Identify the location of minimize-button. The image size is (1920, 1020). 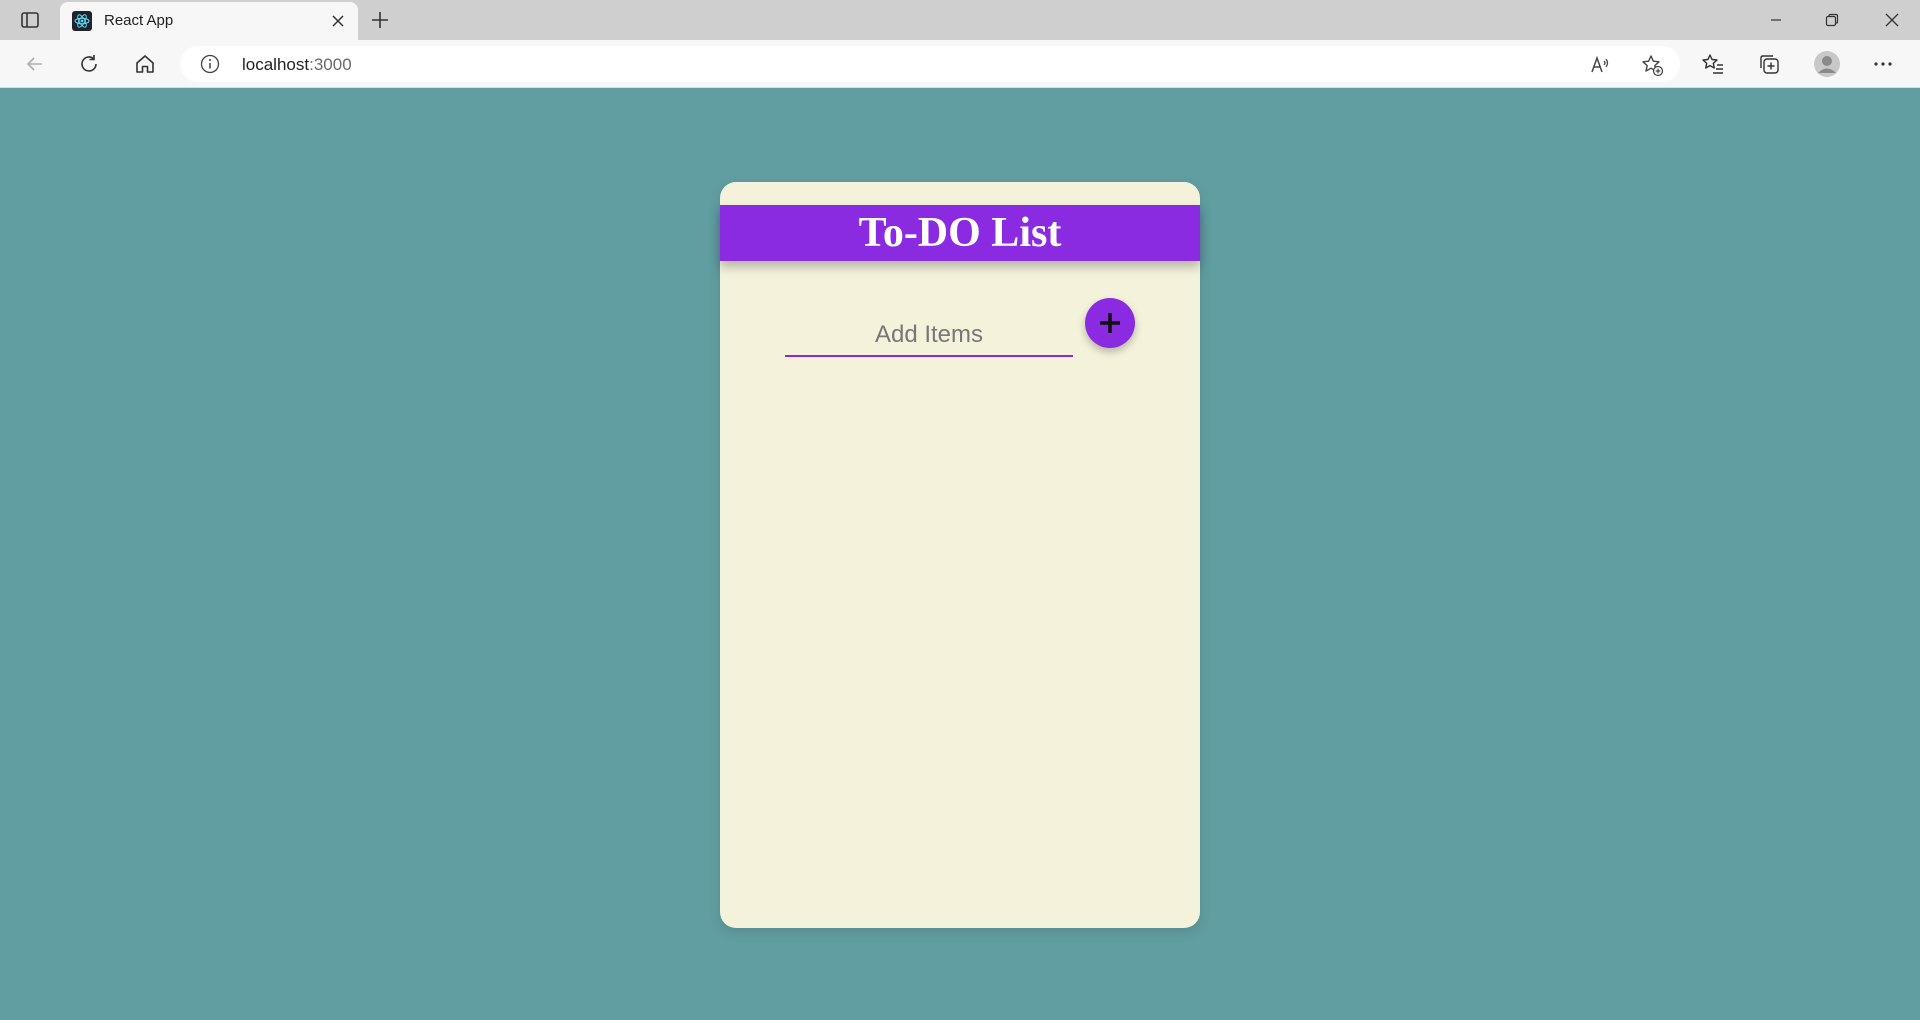
(1776, 20).